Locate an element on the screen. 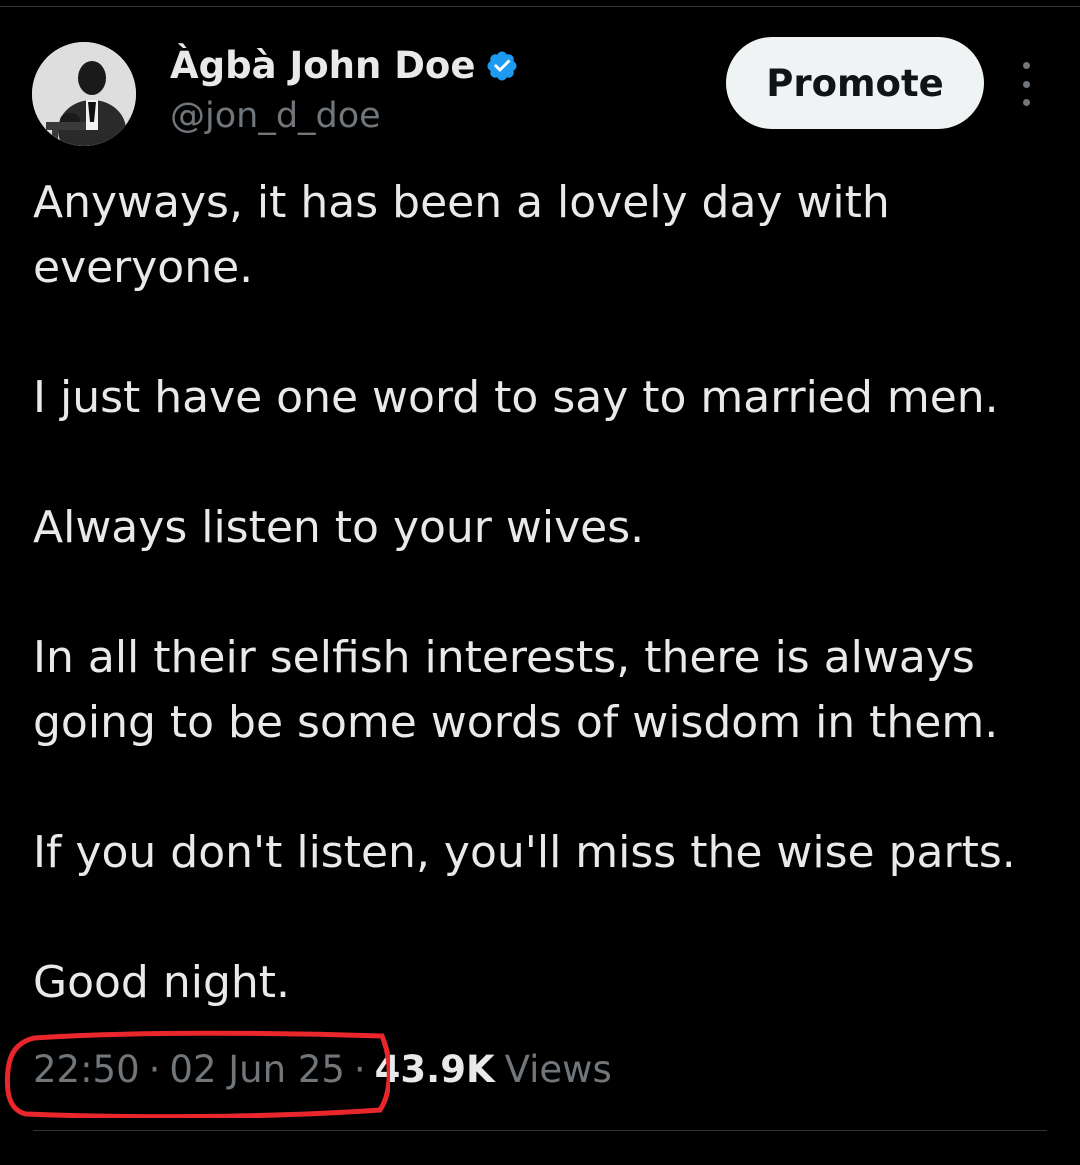 The width and height of the screenshot is (1080, 1165). tweet-paragraph: Good night. is located at coordinates (162, 982).